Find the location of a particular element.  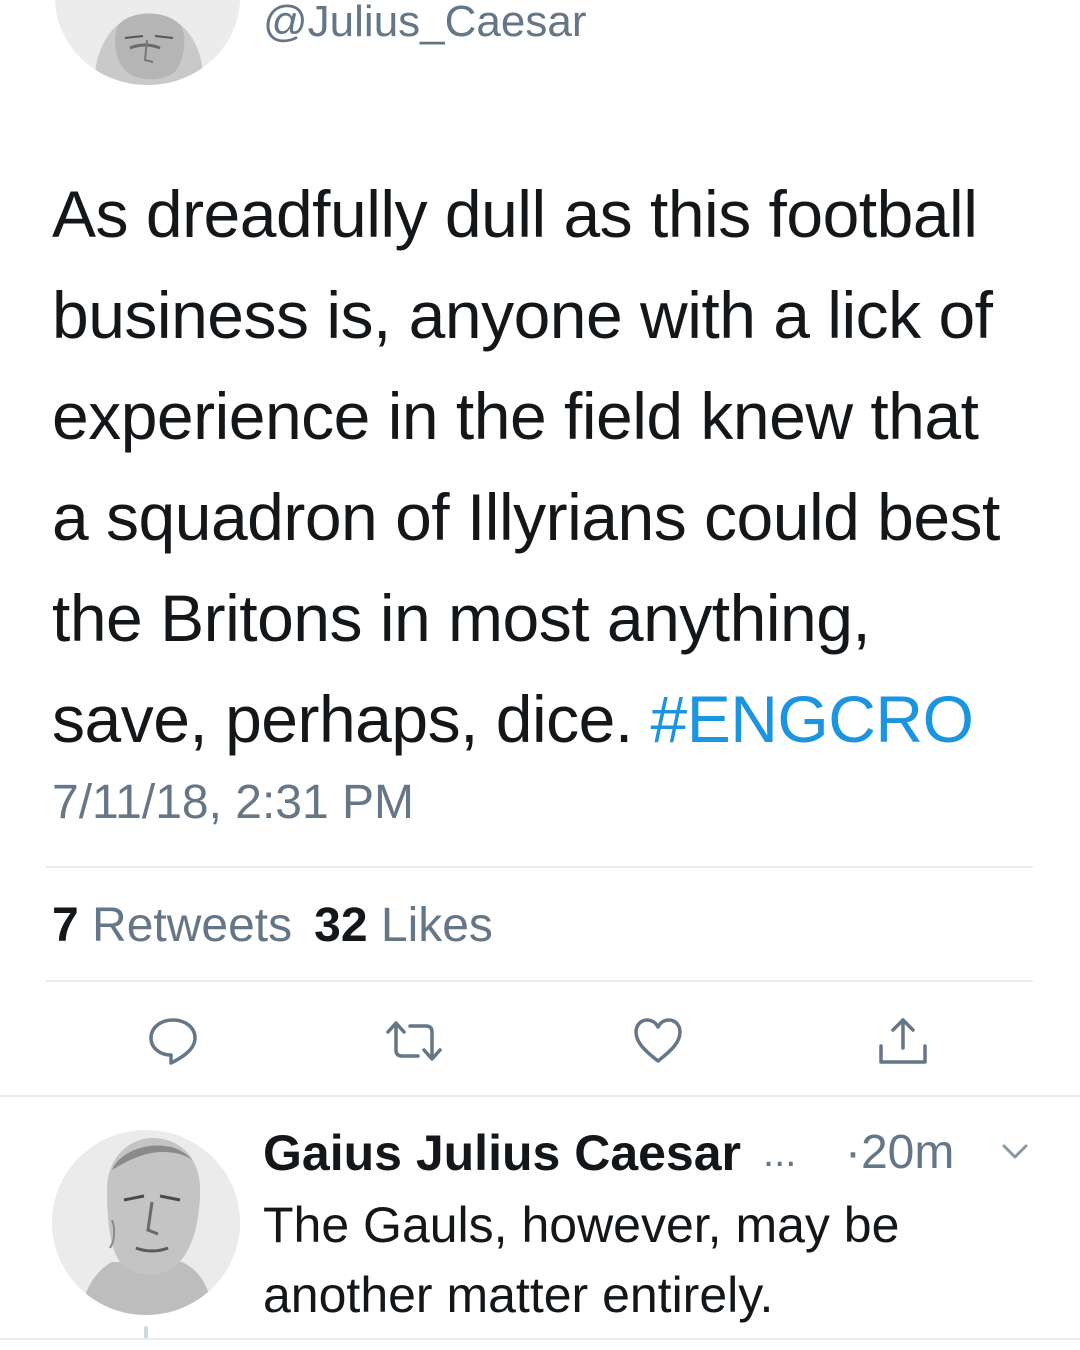

retweets-stat: 7 Retweets is located at coordinates (172, 925).